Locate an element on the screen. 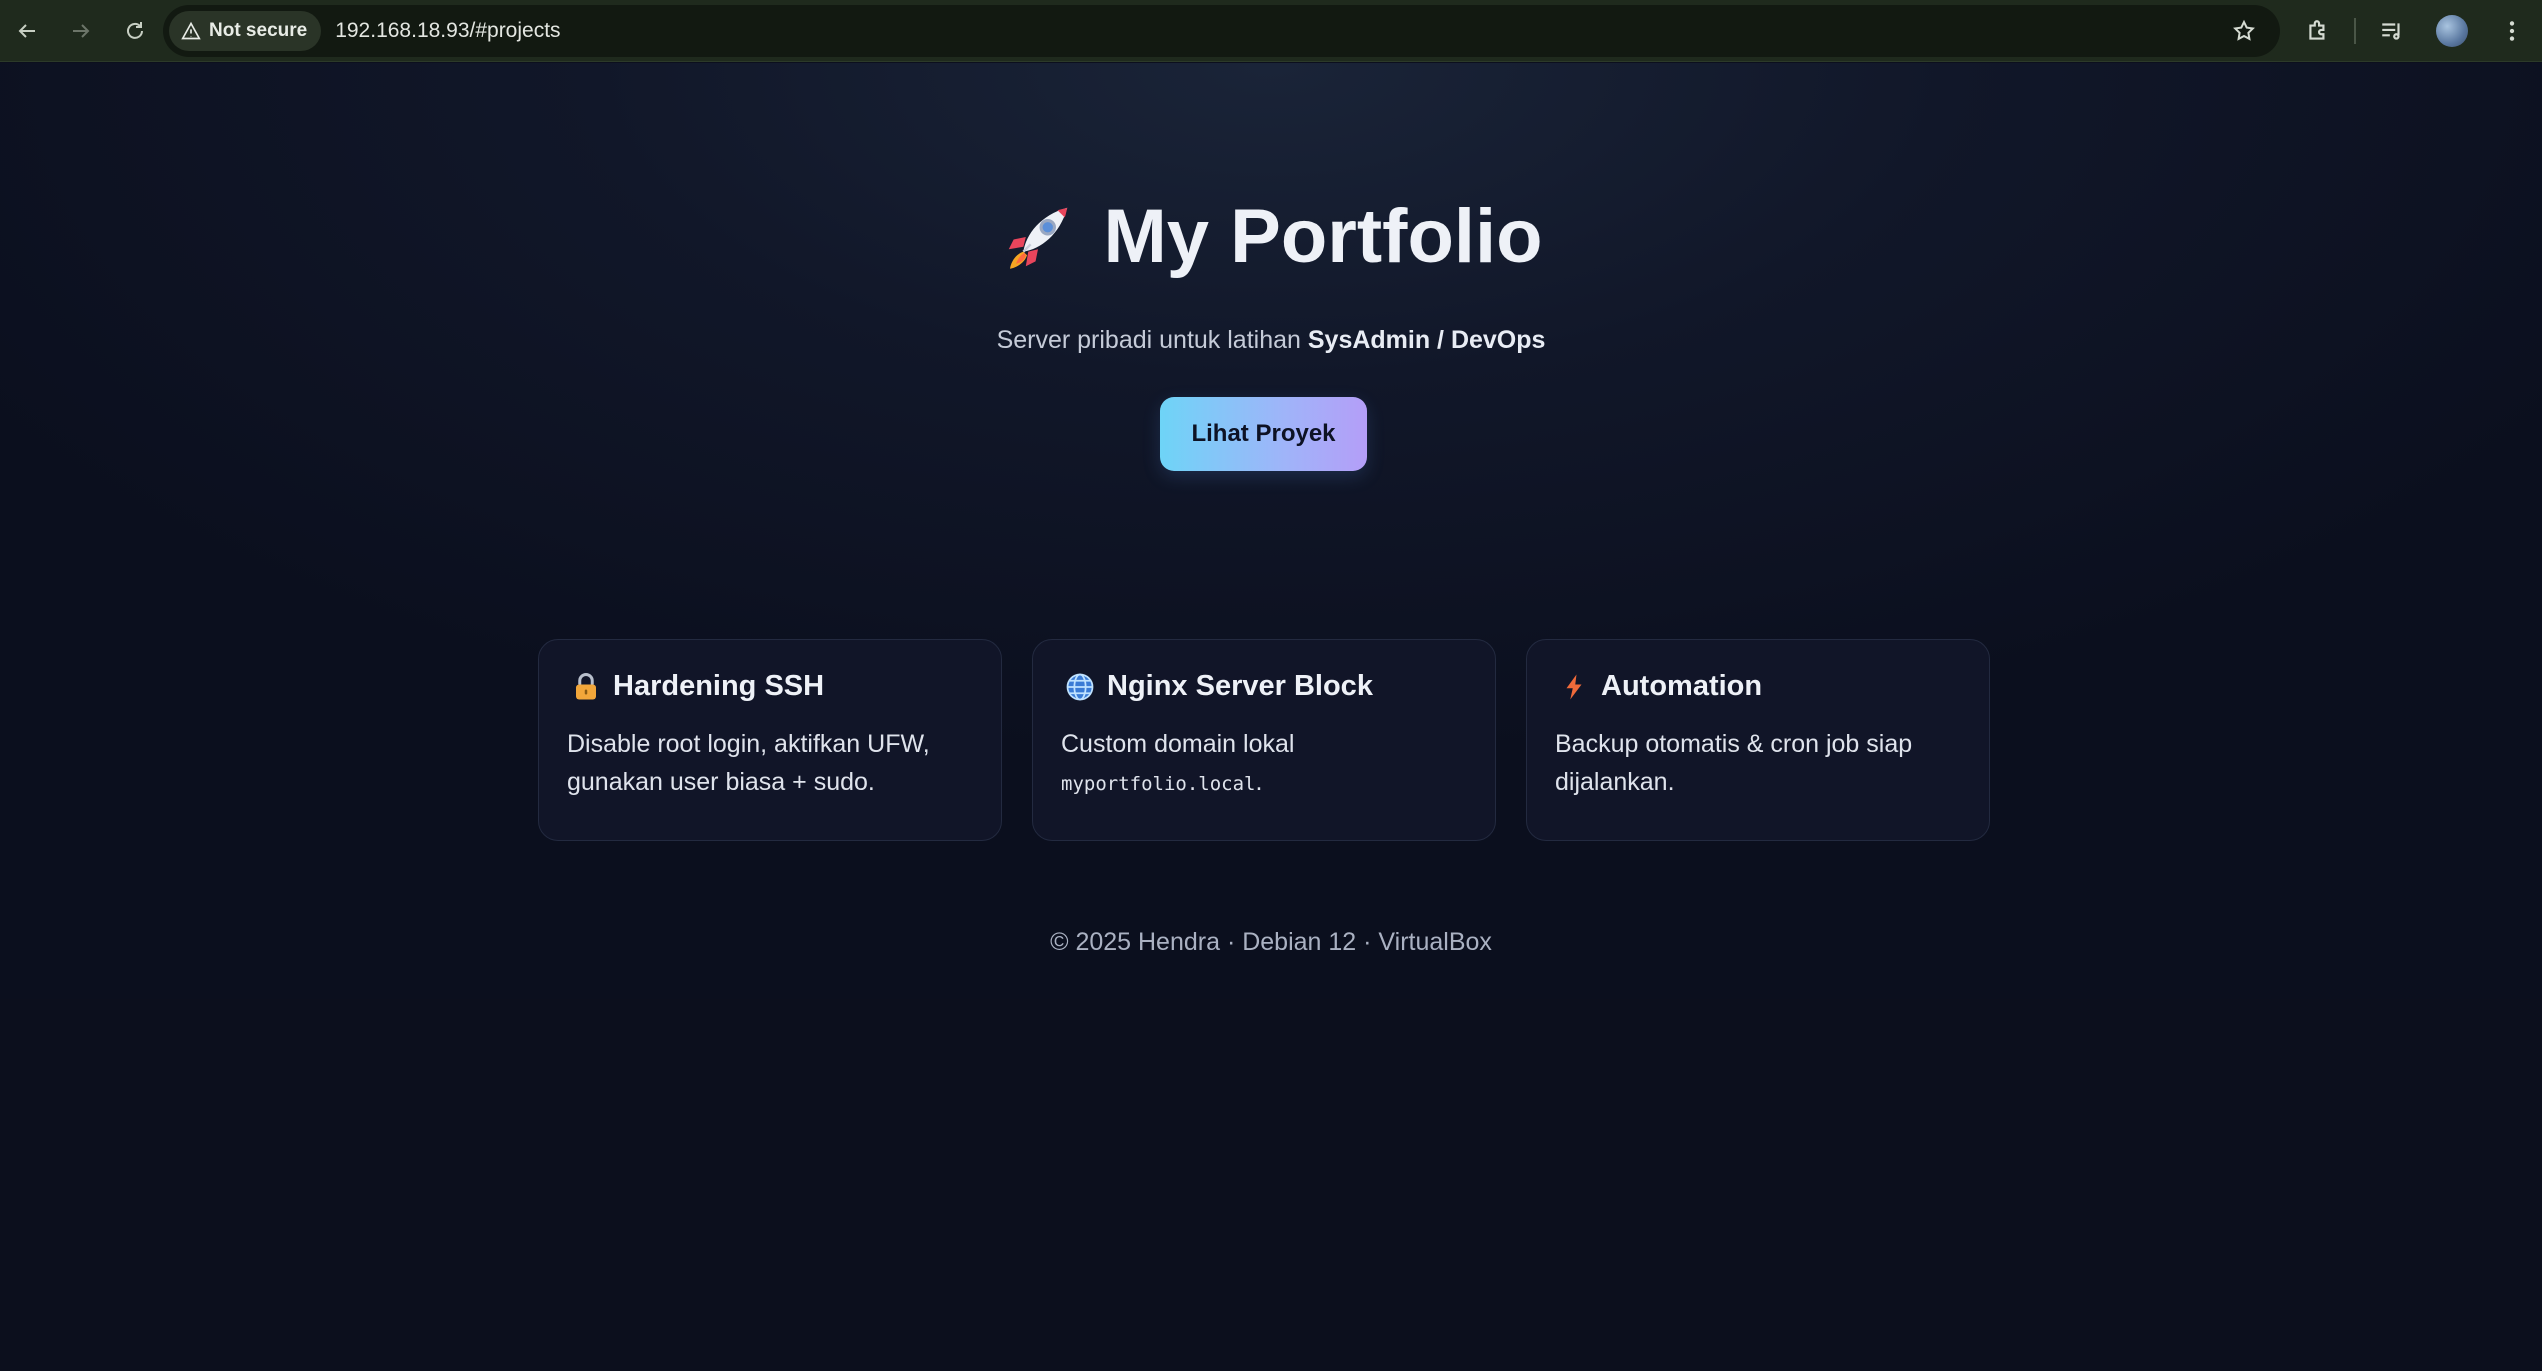  rocket-icon is located at coordinates (1038, 238).